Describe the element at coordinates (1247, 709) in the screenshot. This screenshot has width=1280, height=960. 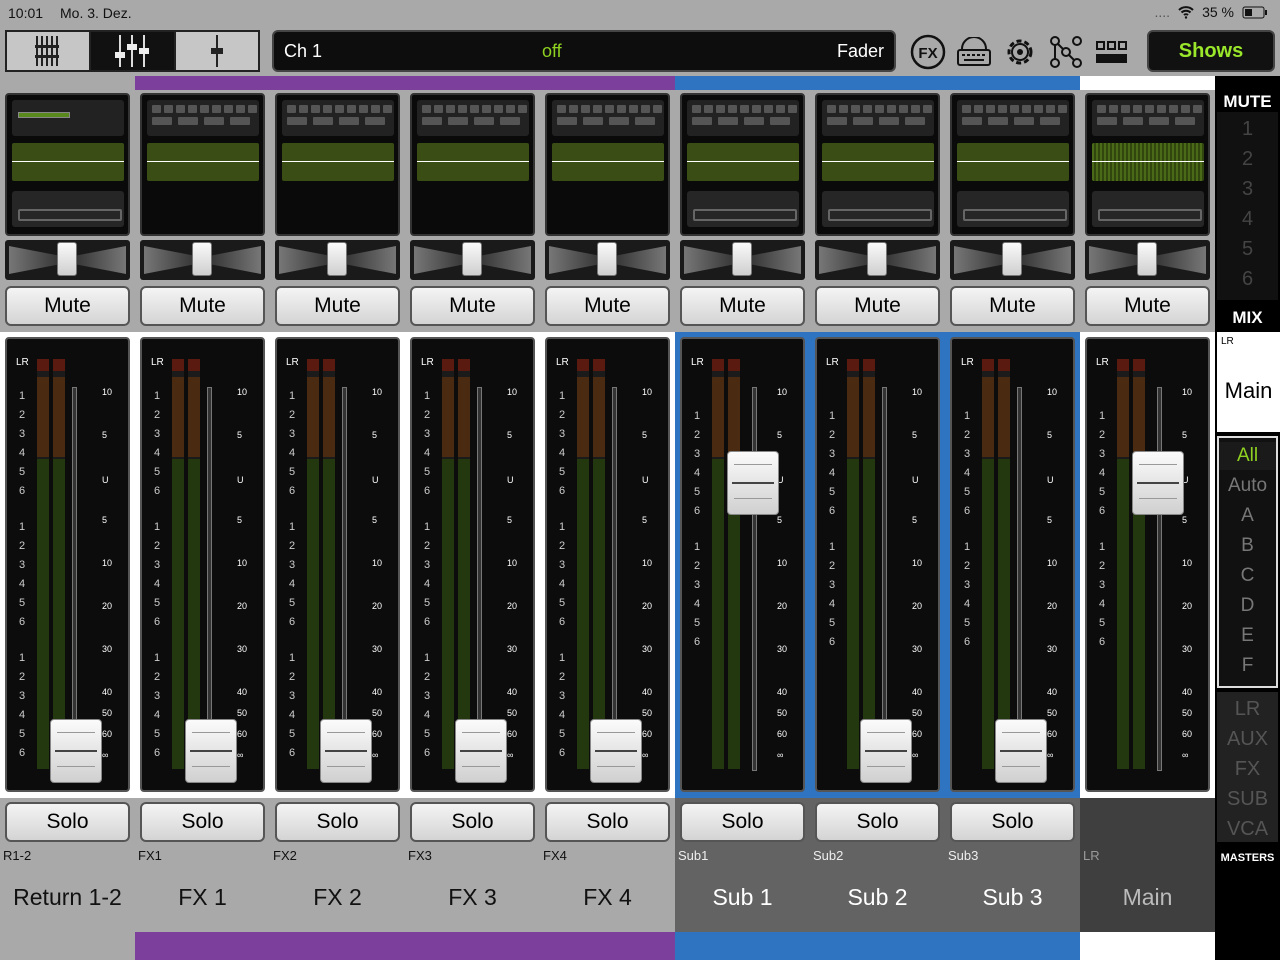
I see `masters-button: LR` at that location.